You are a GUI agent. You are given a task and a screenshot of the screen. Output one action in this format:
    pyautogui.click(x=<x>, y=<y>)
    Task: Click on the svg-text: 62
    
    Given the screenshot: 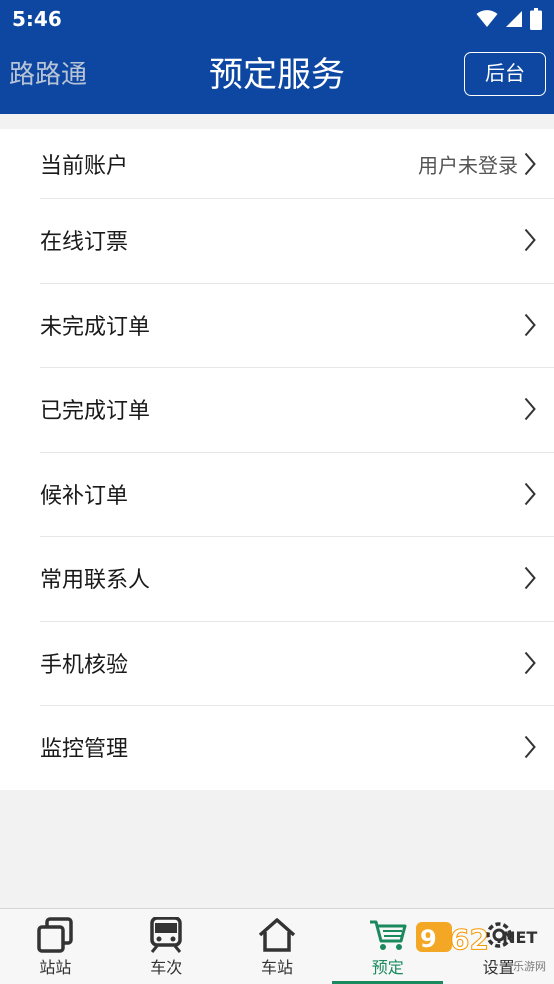 What is the action you would take?
    pyautogui.click(x=469, y=939)
    